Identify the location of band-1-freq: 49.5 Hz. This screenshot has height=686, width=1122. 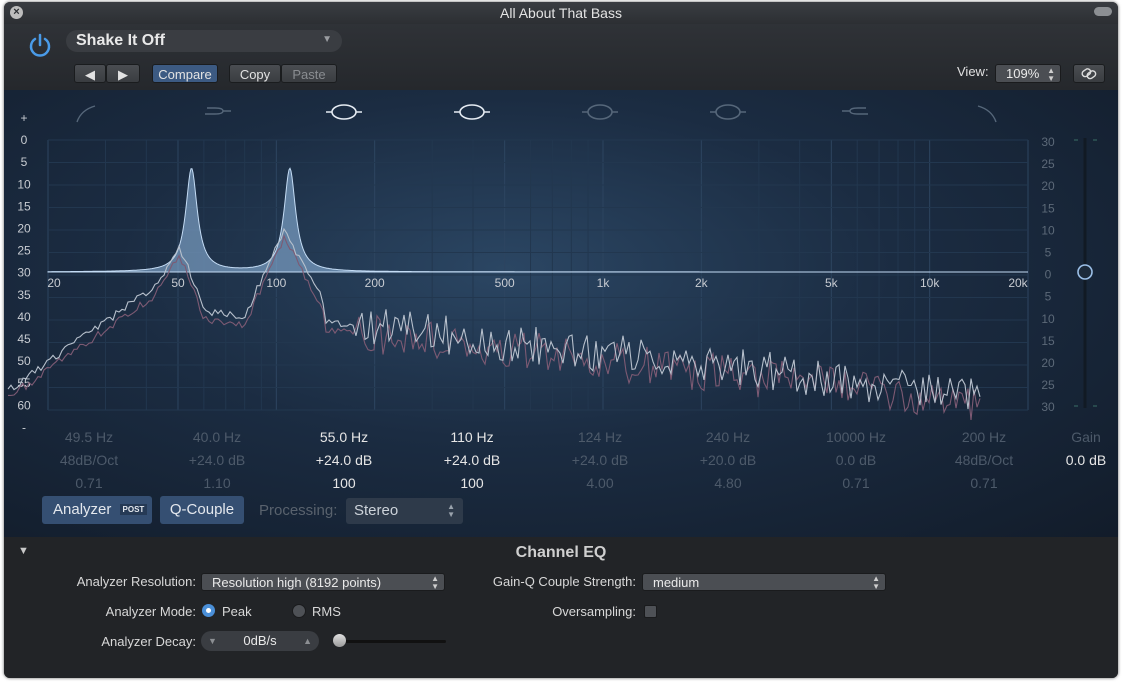
(89, 437).